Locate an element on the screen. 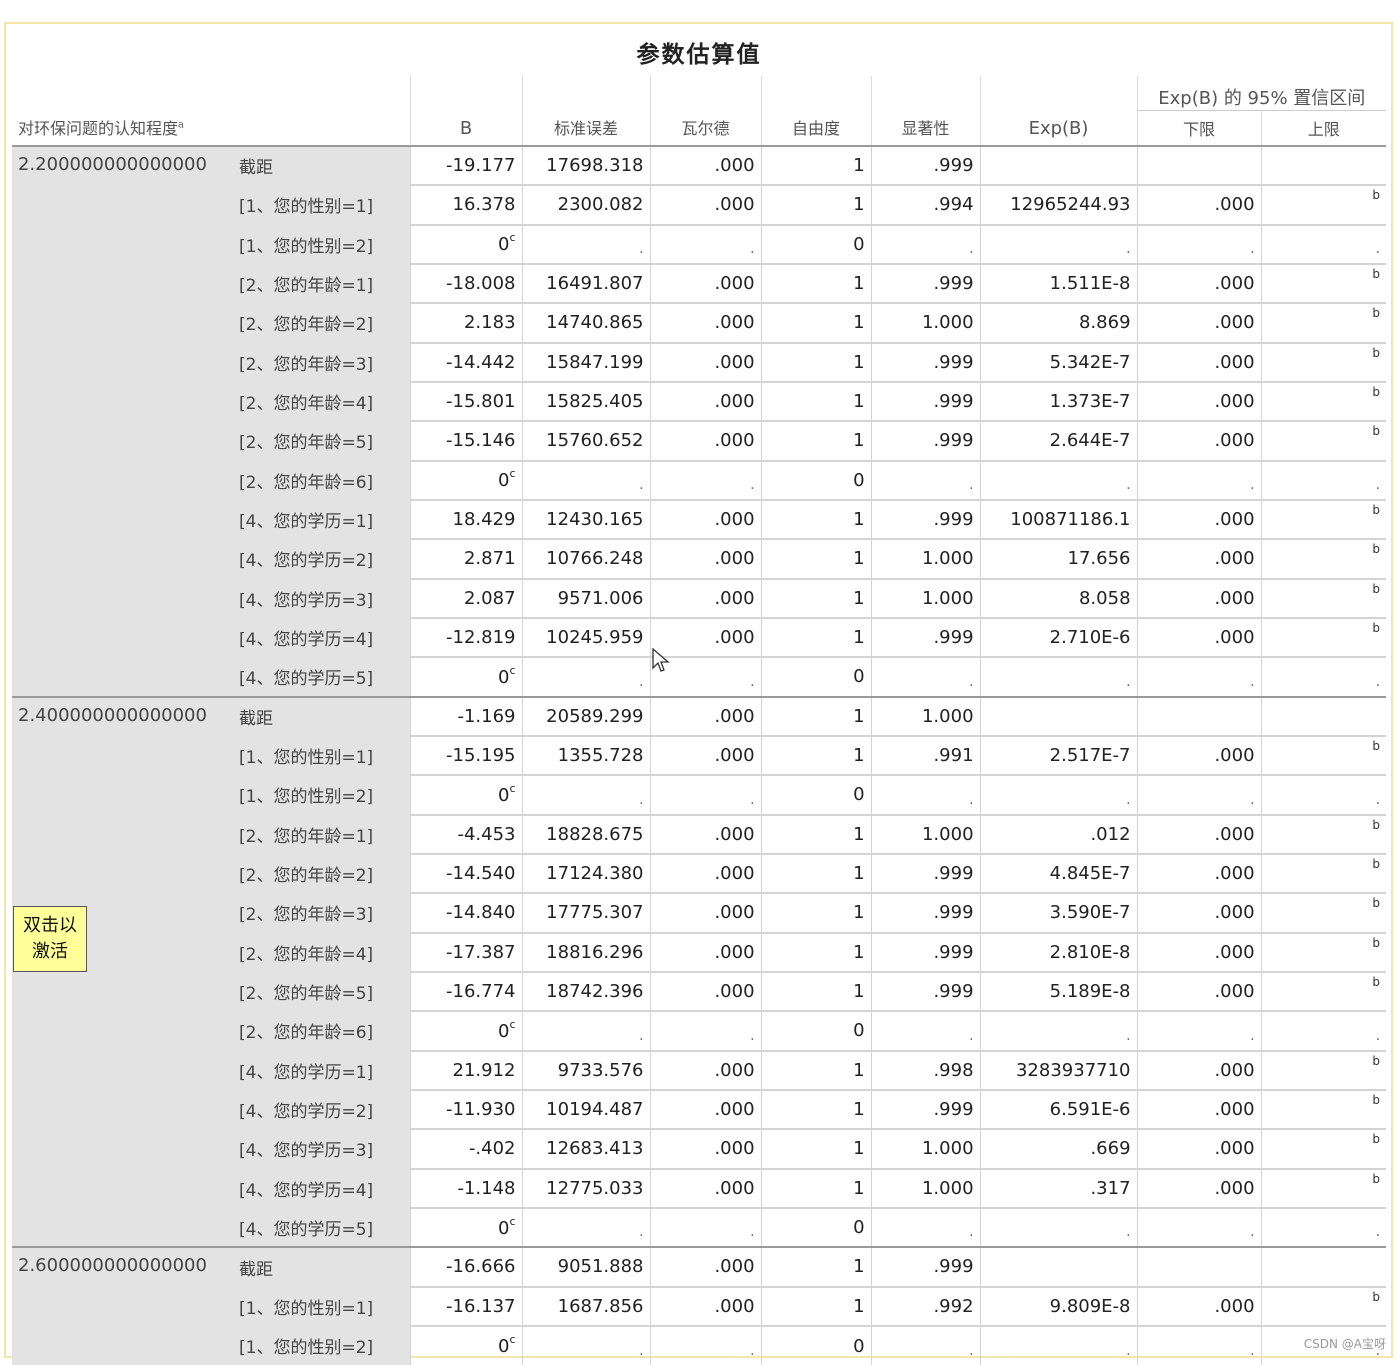 Image resolution: width=1398 pixels, height=1365 pixels. b-cell: -4.453 is located at coordinates (466, 833).